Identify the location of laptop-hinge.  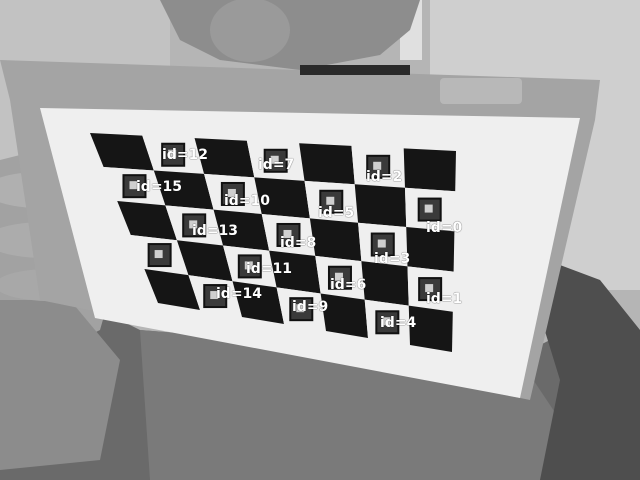
(355, 70).